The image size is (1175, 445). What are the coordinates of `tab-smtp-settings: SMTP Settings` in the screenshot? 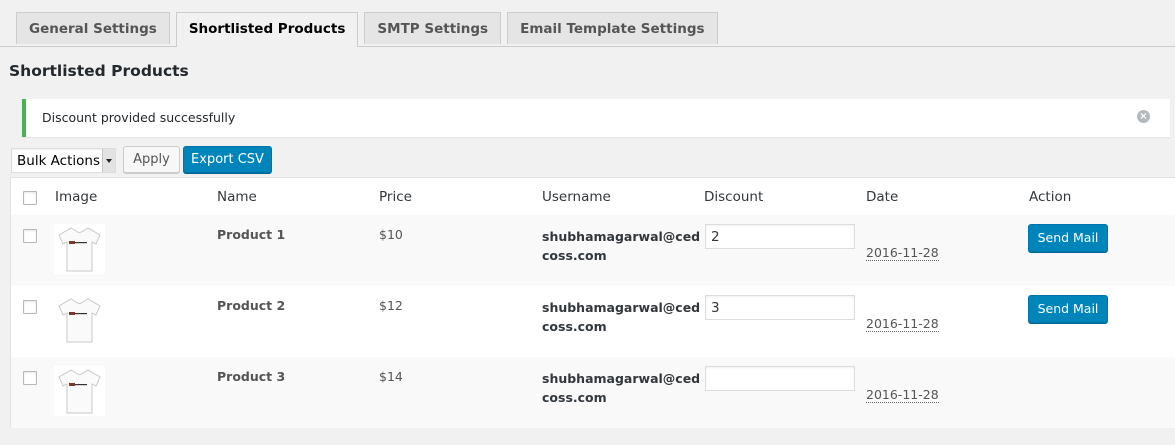 It's located at (433, 28).